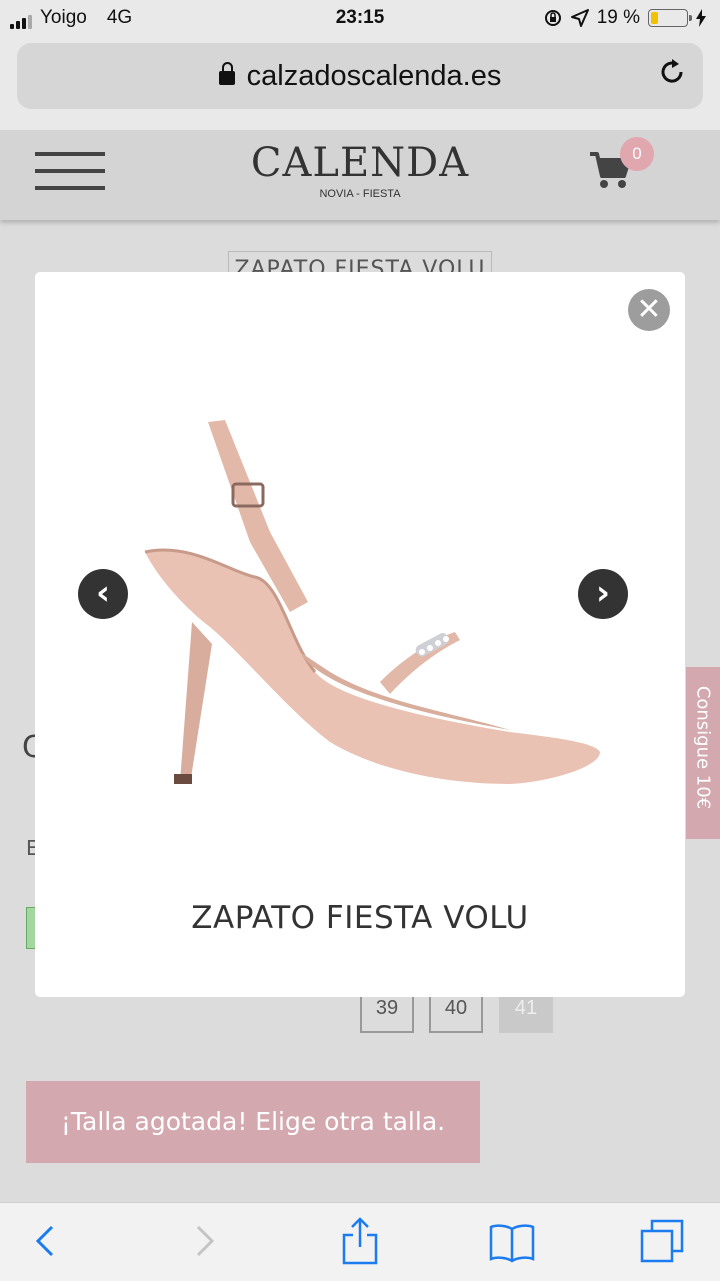  What do you see at coordinates (226, 73) in the screenshot?
I see `lock-icon` at bounding box center [226, 73].